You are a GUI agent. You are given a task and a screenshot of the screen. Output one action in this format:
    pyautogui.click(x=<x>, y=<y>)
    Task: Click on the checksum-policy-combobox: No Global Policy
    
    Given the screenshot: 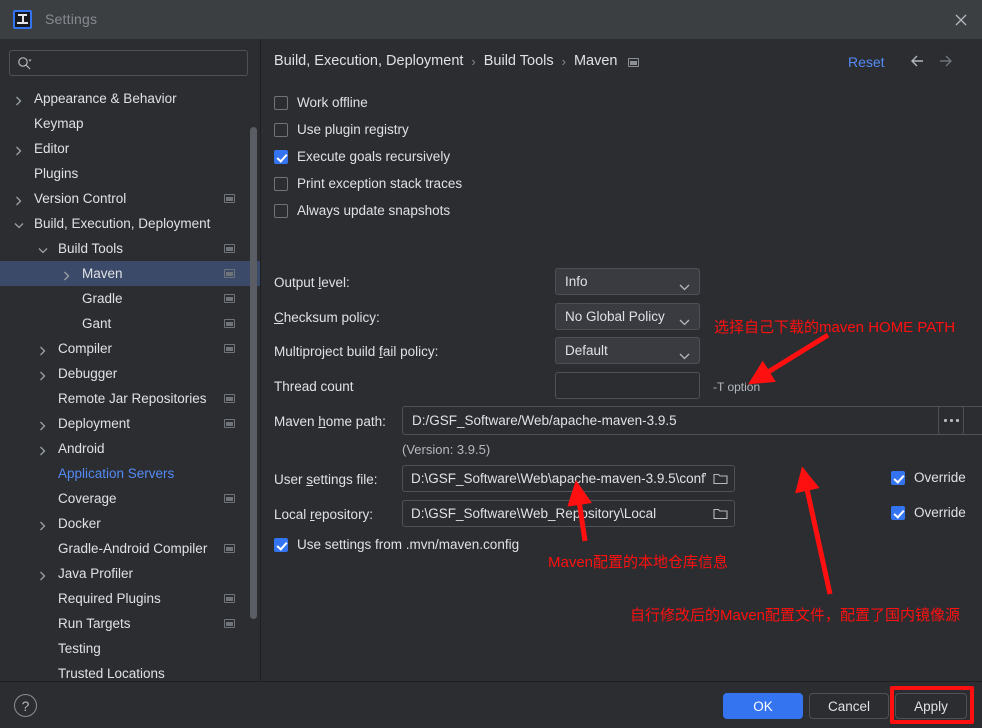 What is the action you would take?
    pyautogui.click(x=627, y=316)
    